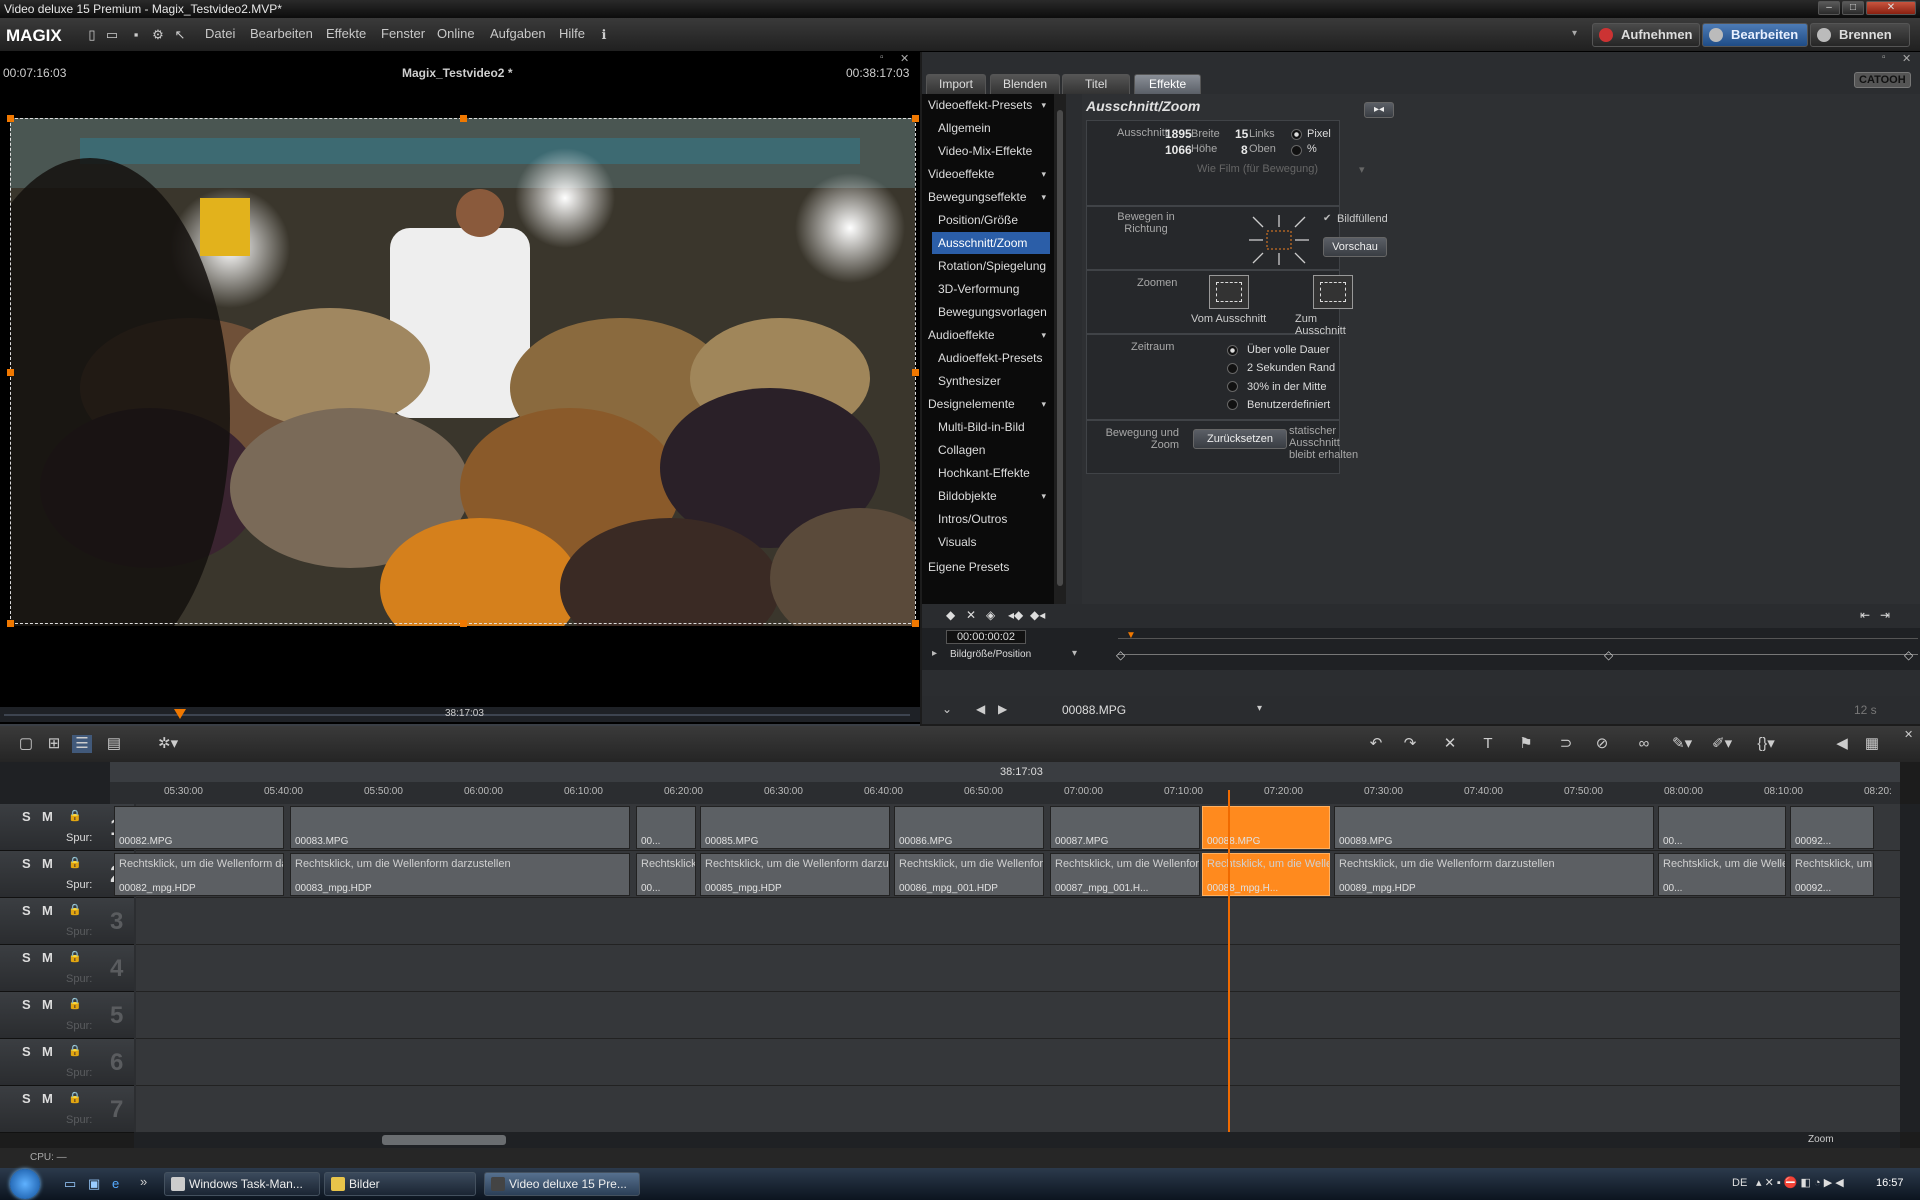 This screenshot has height=1200, width=1920. I want to click on effect-list-item: Rotation/Spiegelung, so click(987, 266).